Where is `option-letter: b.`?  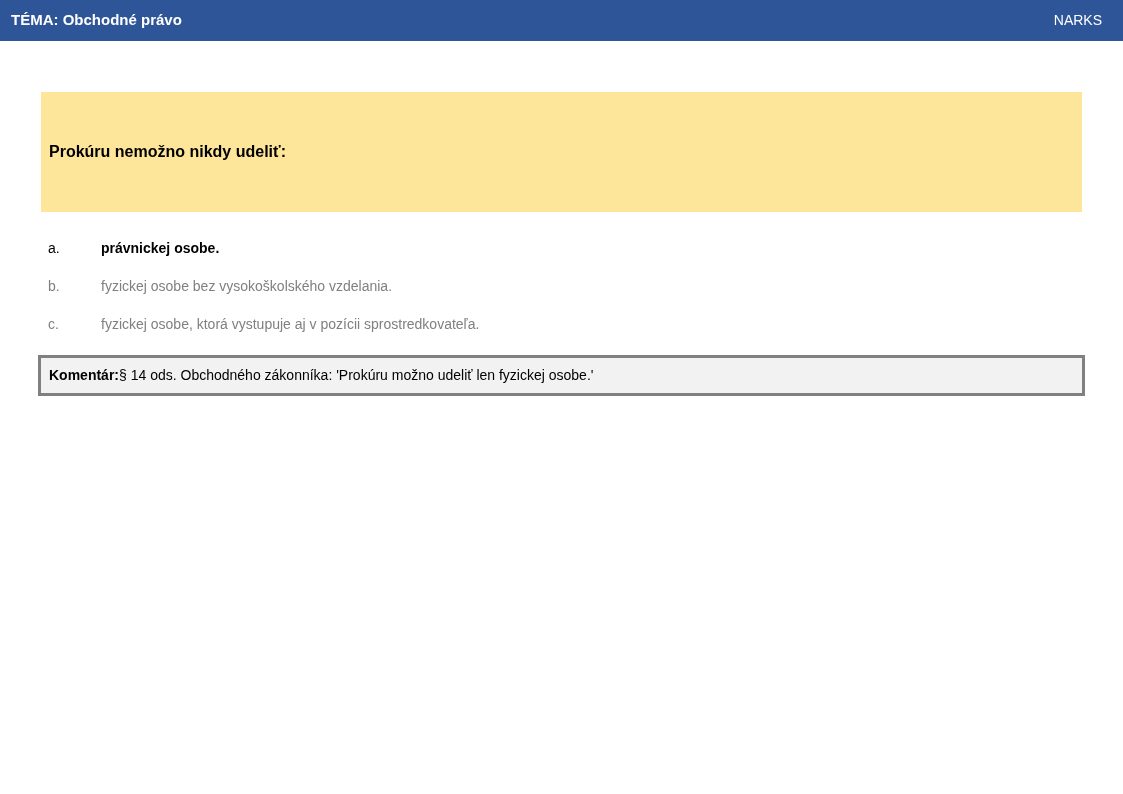
option-letter: b. is located at coordinates (54, 286).